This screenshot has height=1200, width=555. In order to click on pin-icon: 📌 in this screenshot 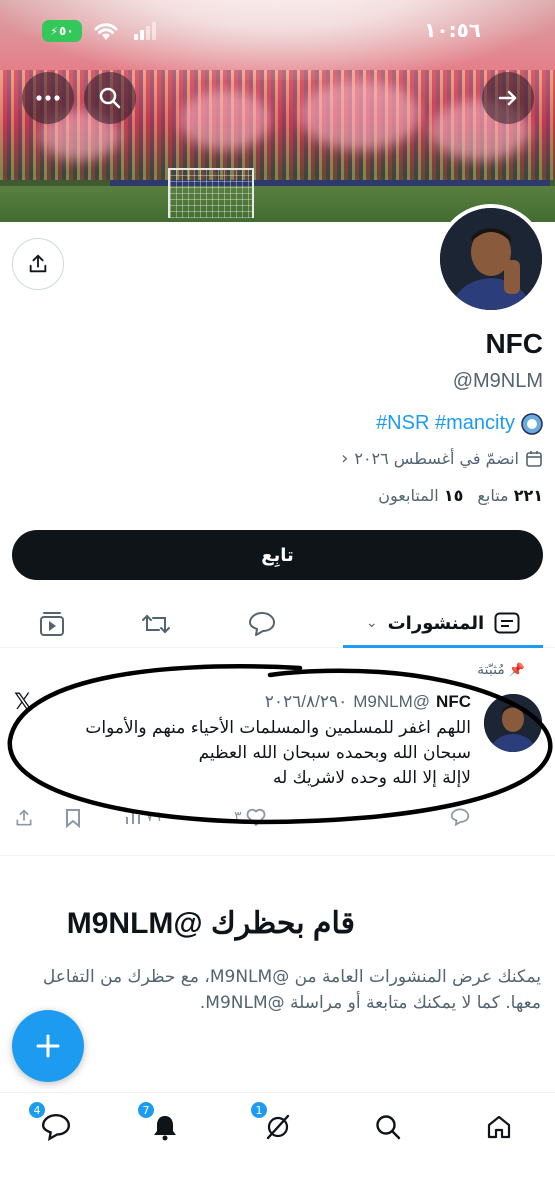, I will do `click(516, 670)`.